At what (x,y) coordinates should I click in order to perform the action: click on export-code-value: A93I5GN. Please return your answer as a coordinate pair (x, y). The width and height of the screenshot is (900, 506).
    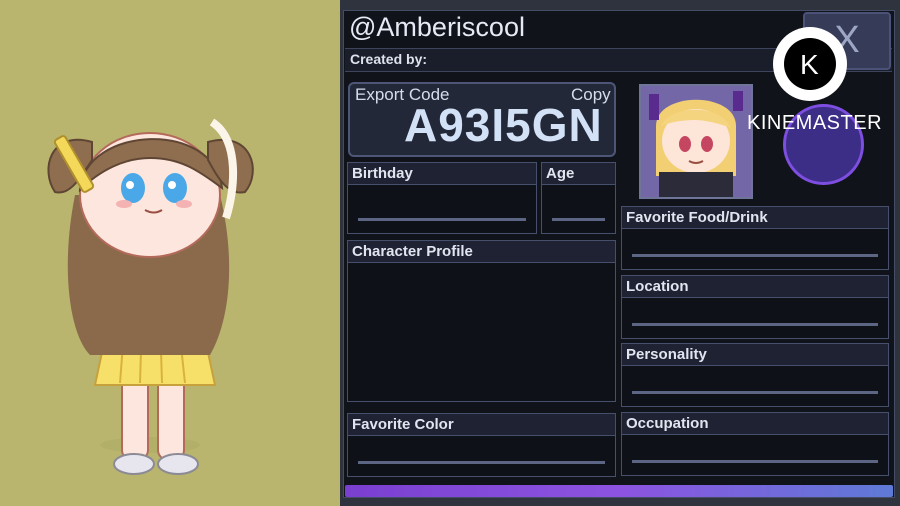
    Looking at the image, I should click on (503, 125).